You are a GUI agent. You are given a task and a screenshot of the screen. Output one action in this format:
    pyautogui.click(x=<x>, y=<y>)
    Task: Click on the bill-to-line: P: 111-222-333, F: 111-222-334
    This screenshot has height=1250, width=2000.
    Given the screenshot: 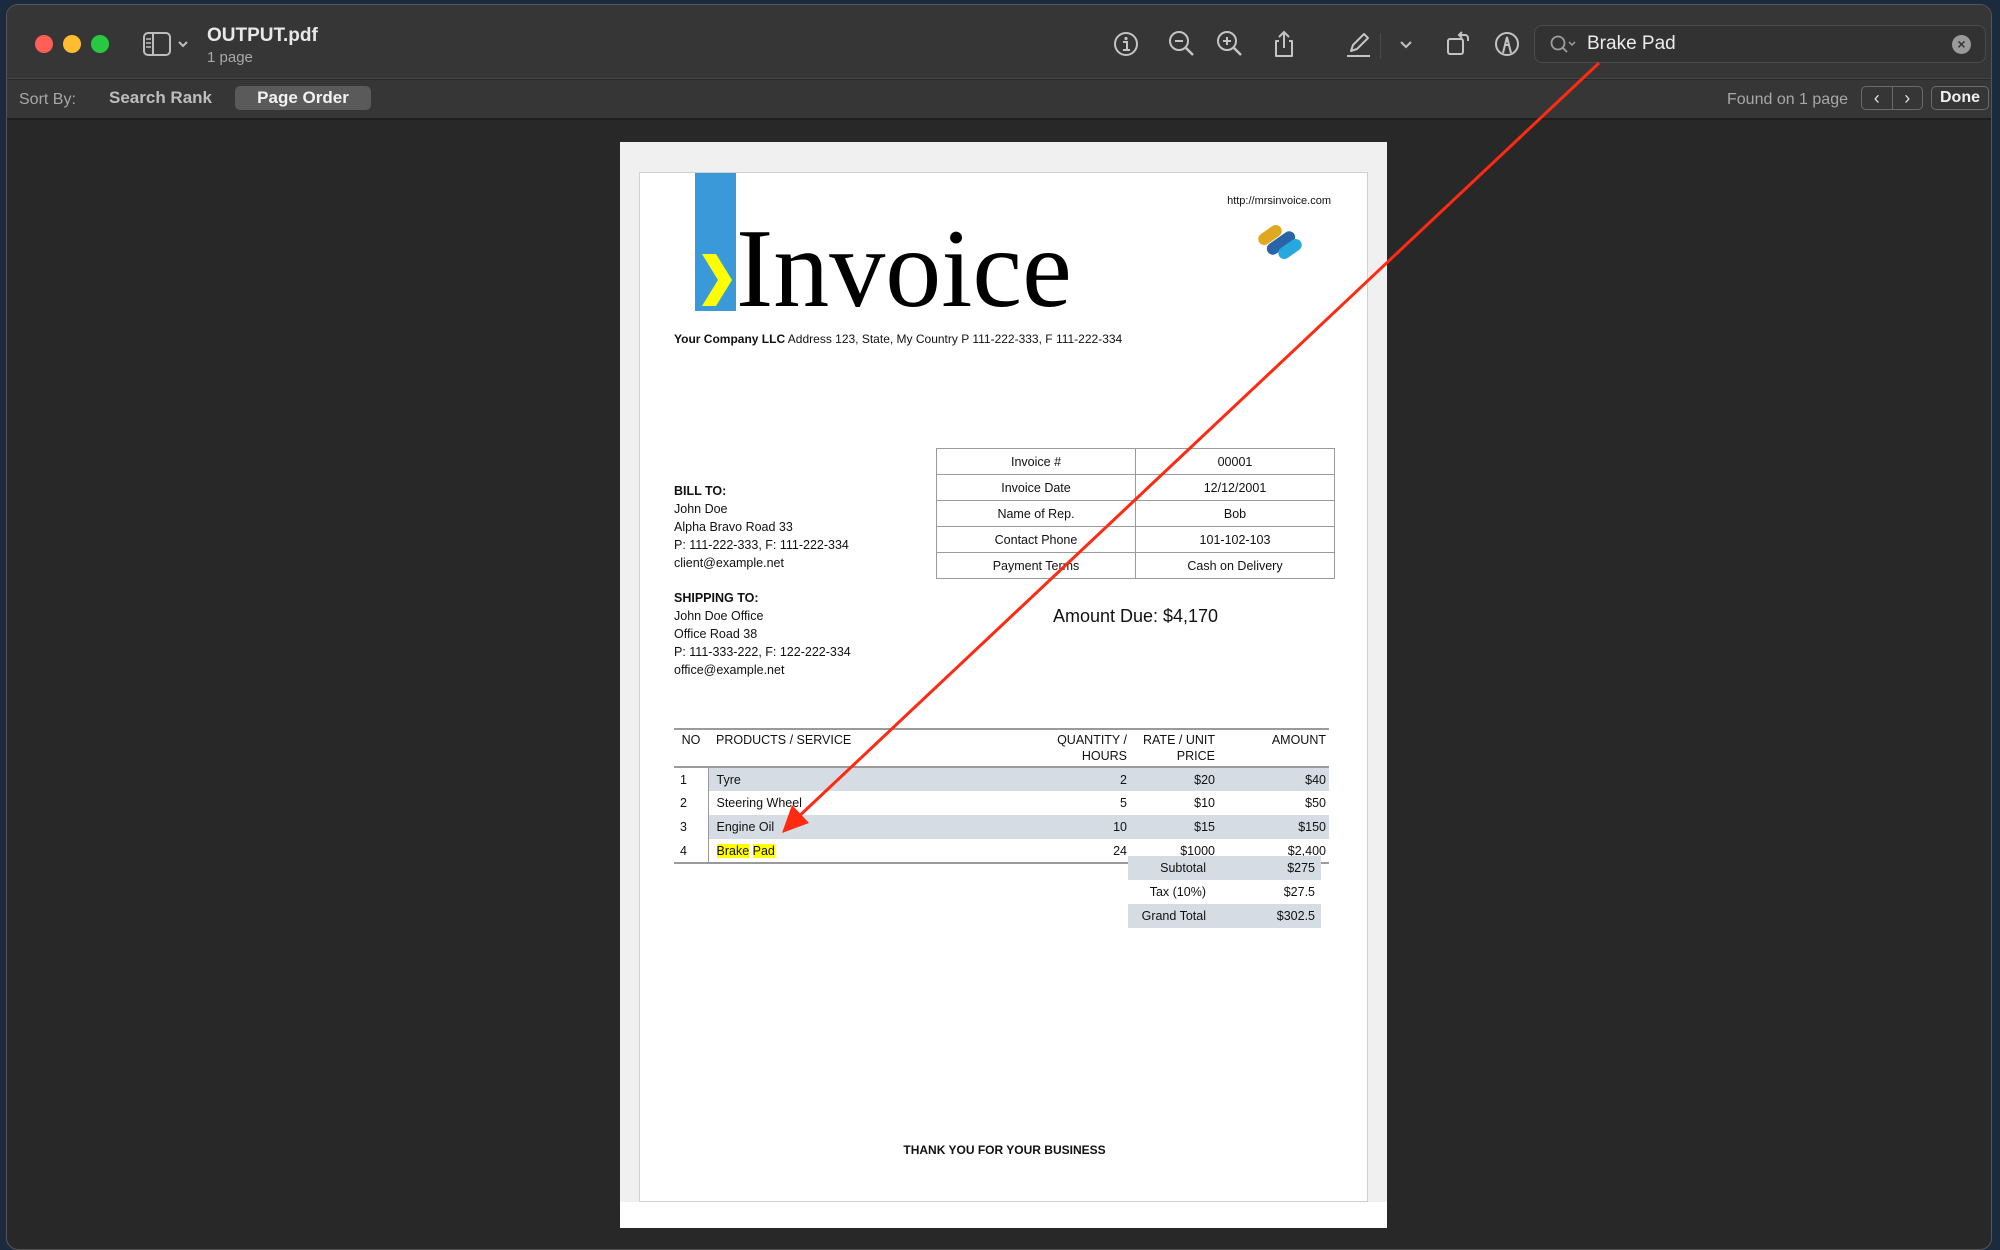 What is the action you would take?
    pyautogui.click(x=761, y=545)
    